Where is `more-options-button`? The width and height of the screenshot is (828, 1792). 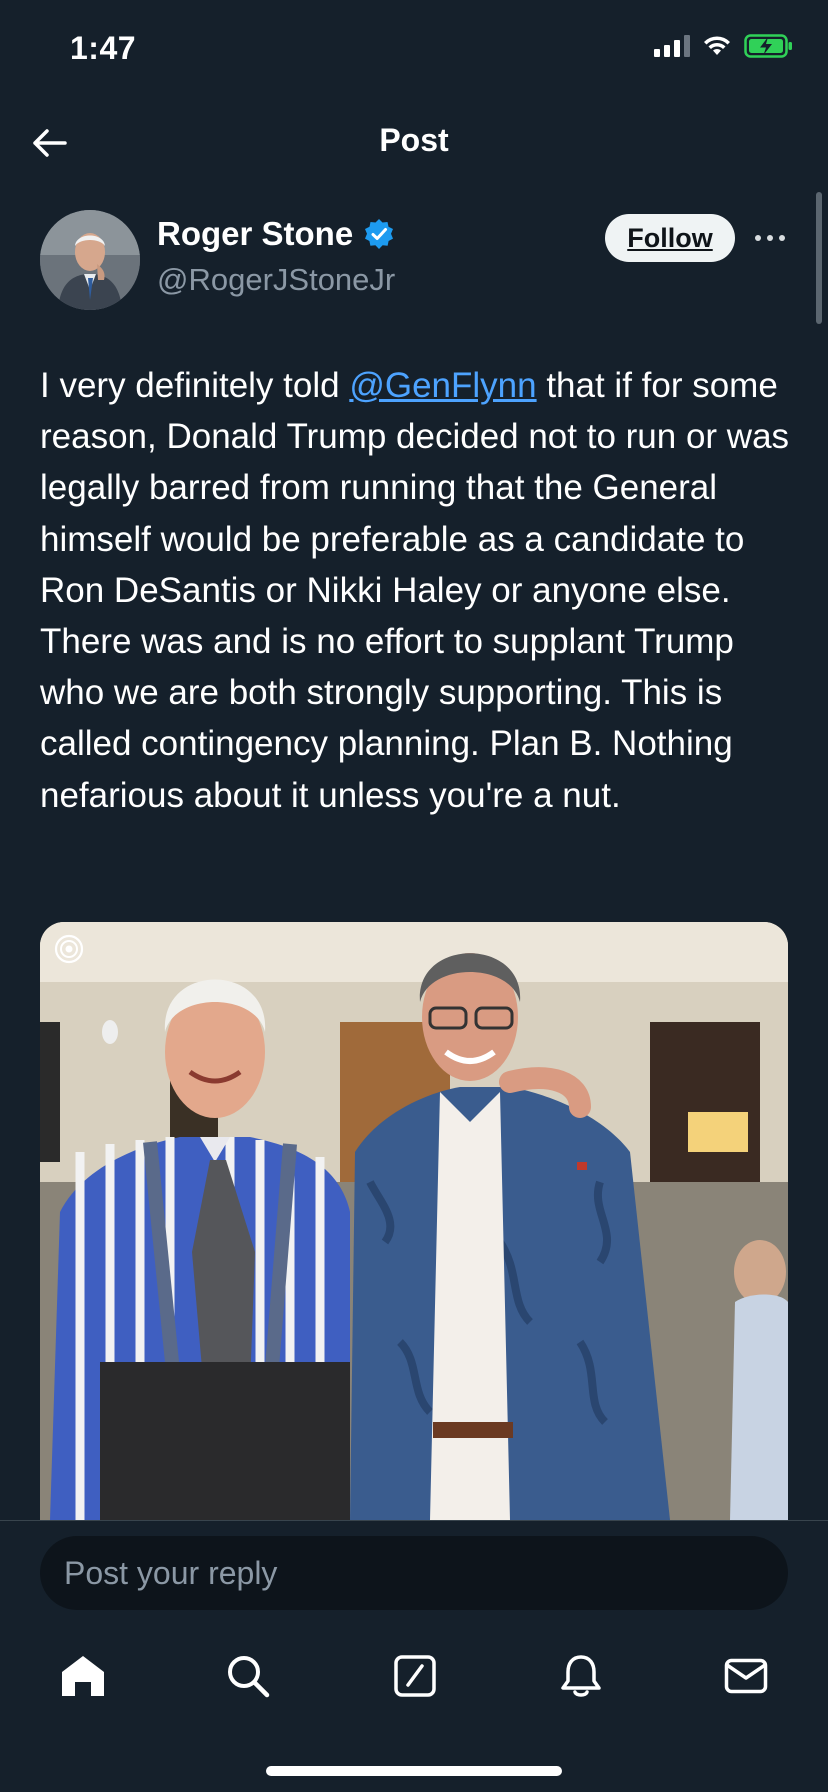
more-options-button is located at coordinates (770, 238).